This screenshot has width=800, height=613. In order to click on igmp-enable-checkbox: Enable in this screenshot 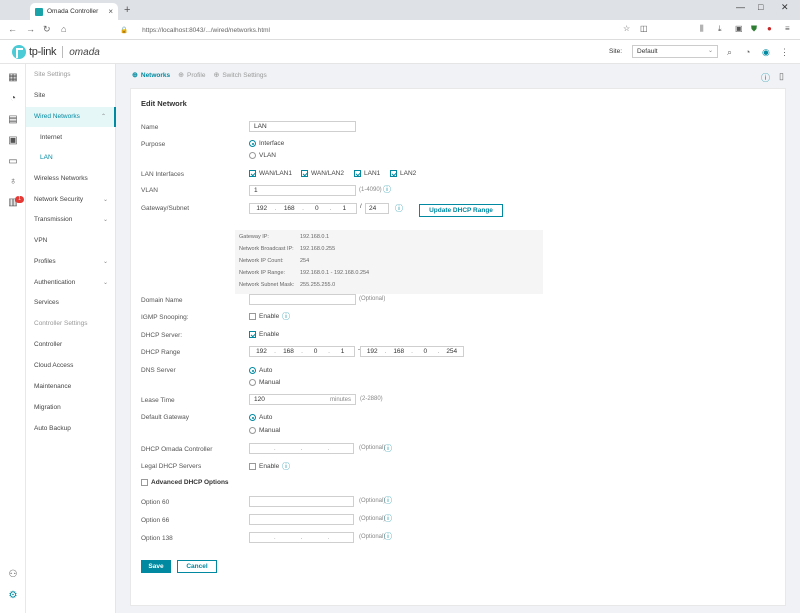, I will do `click(264, 316)`.